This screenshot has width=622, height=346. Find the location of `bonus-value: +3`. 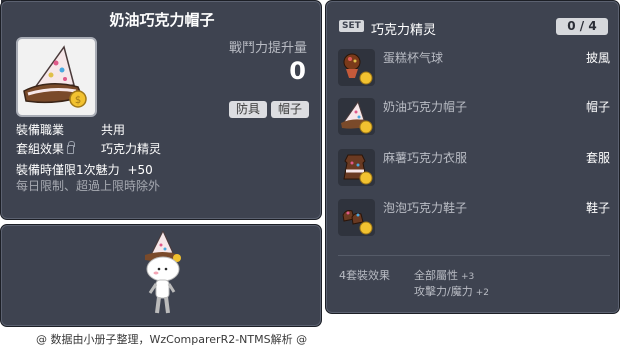

bonus-value: +3 is located at coordinates (468, 277).